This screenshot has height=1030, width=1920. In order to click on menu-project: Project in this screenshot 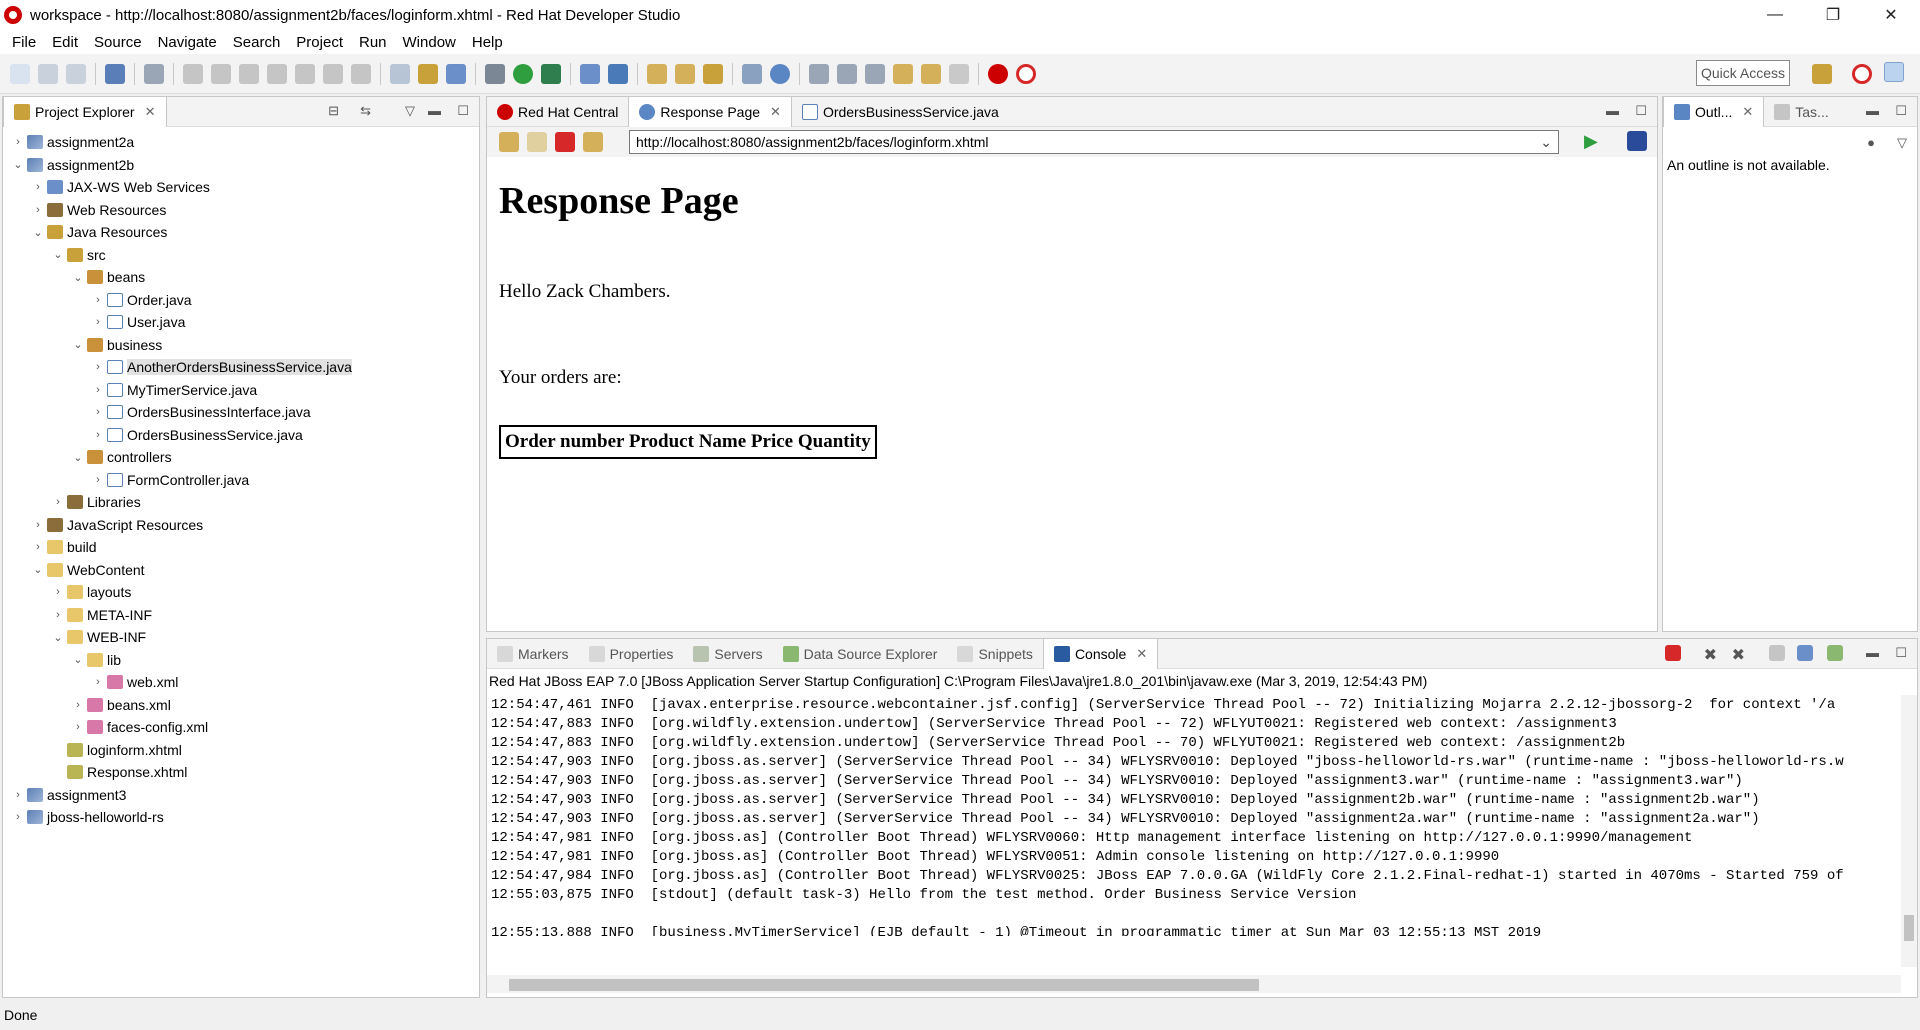, I will do `click(319, 42)`.